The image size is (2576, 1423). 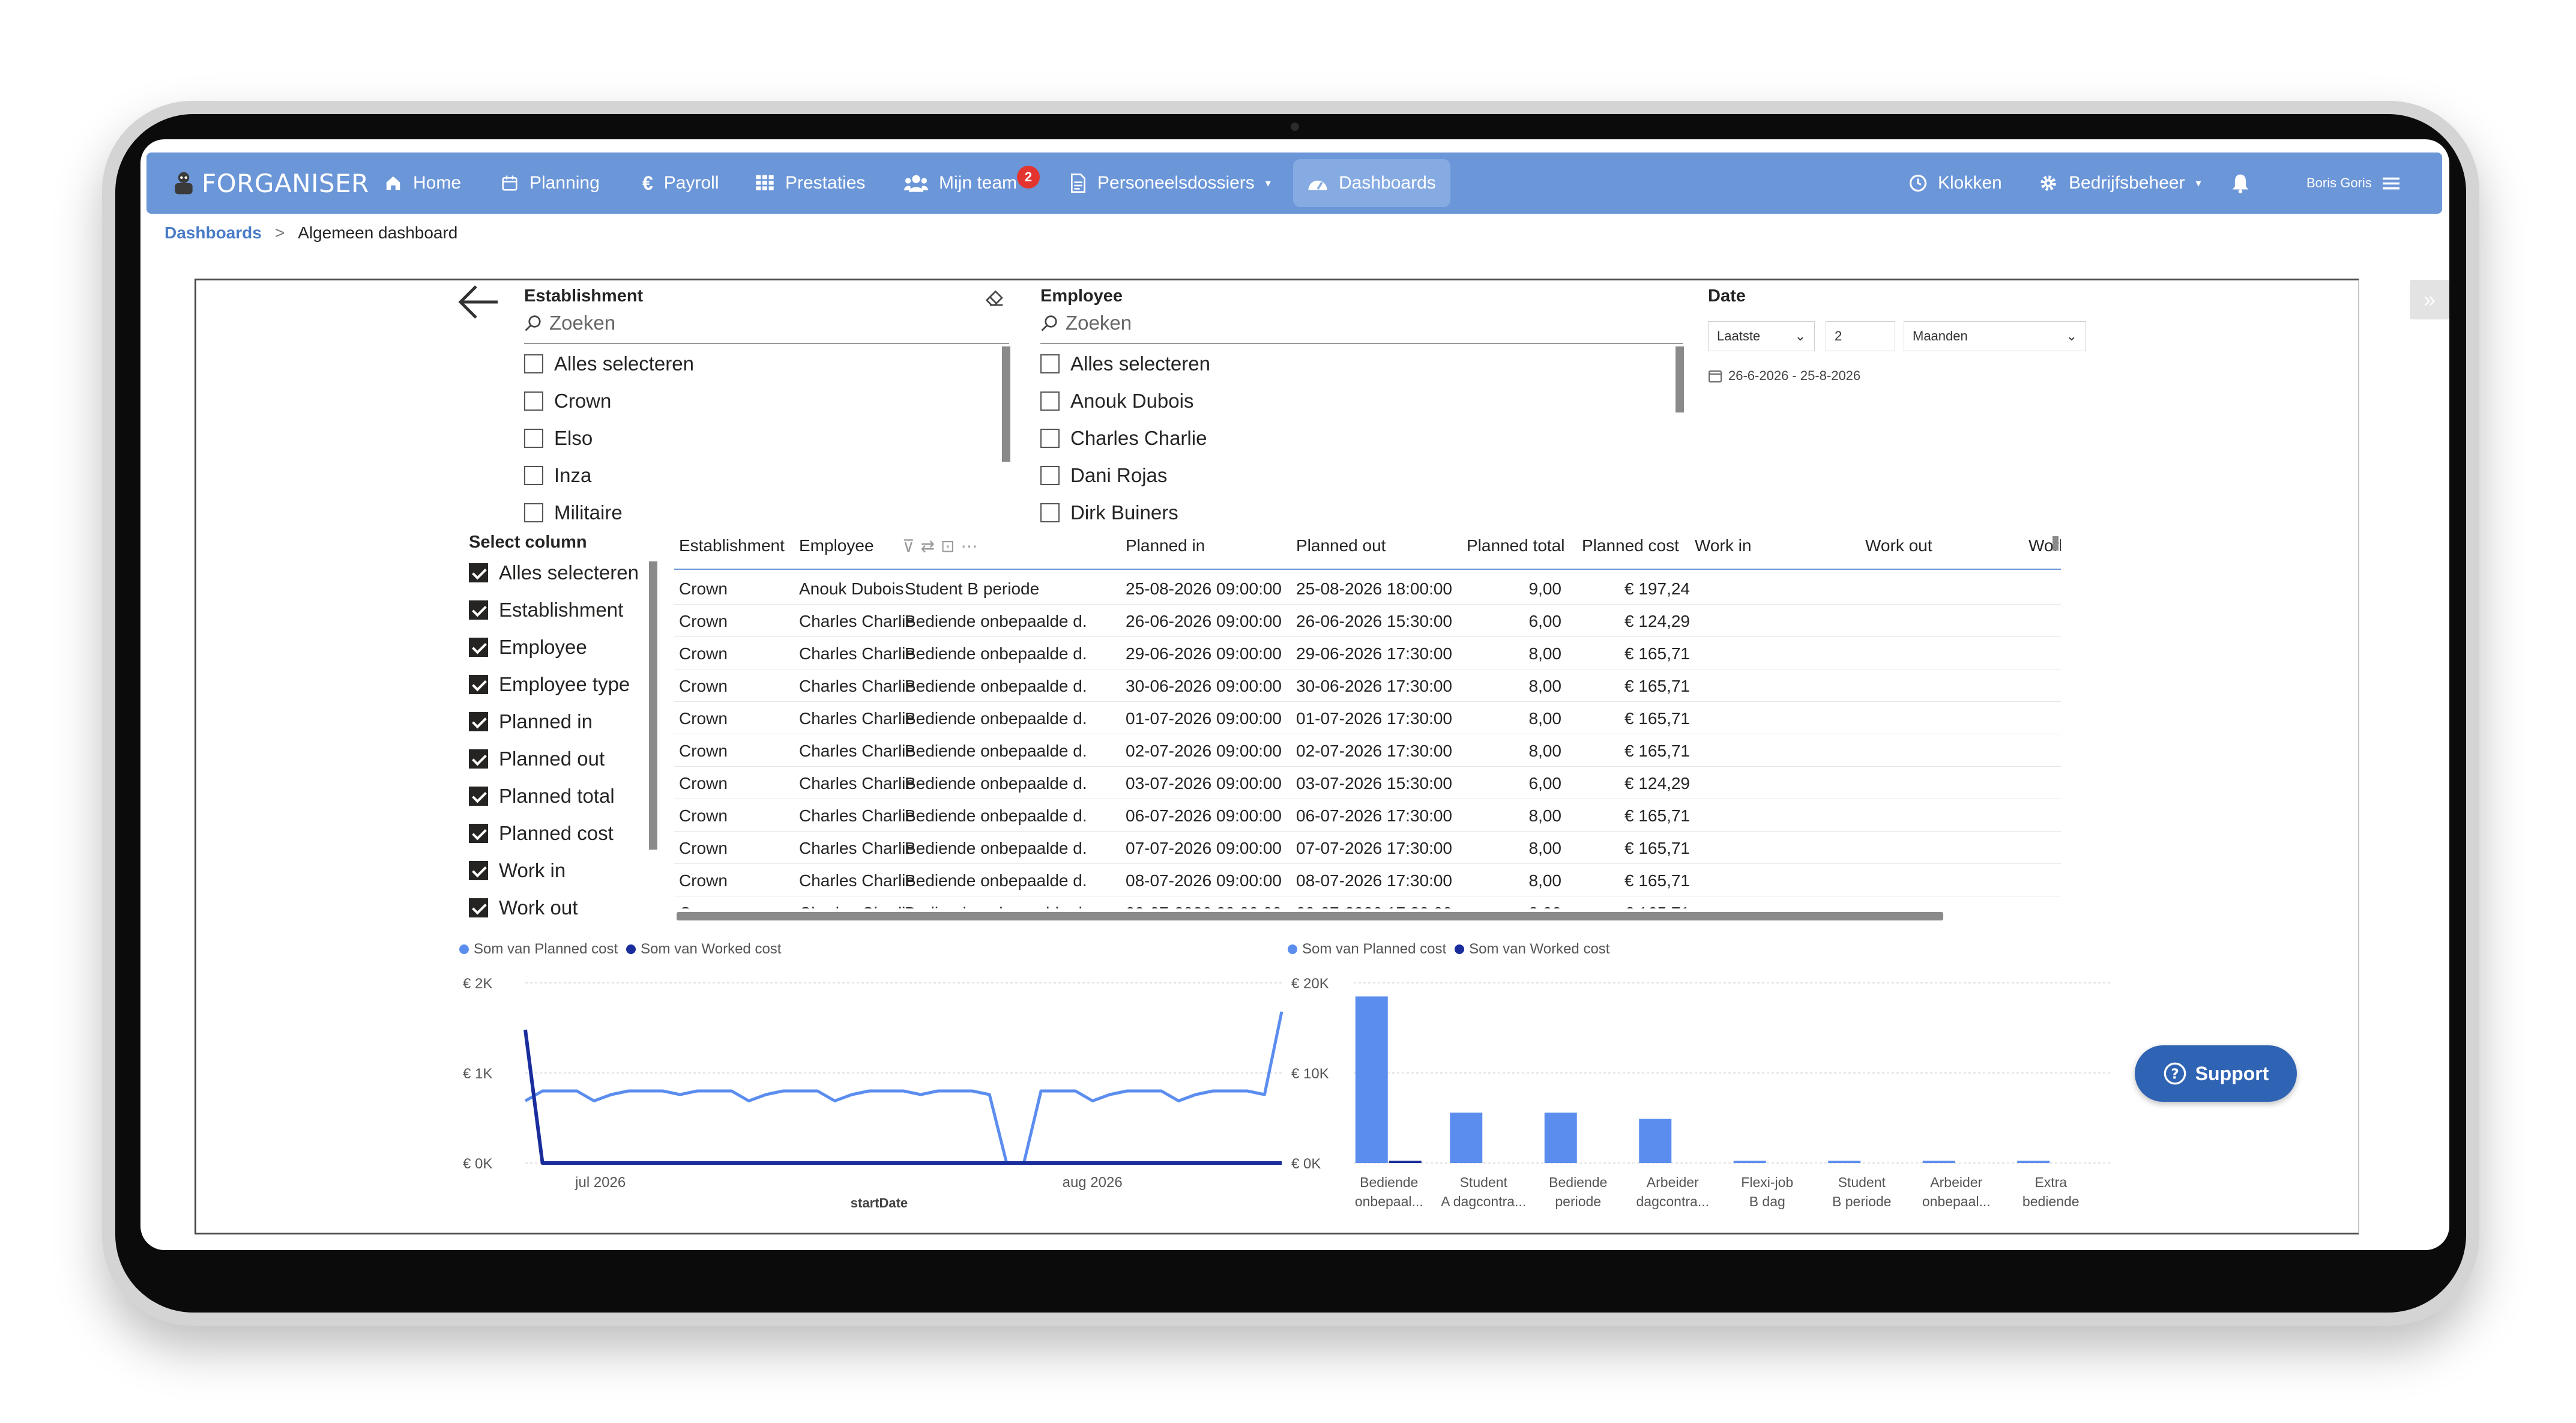 I want to click on support-button: ? Support, so click(x=2216, y=1073).